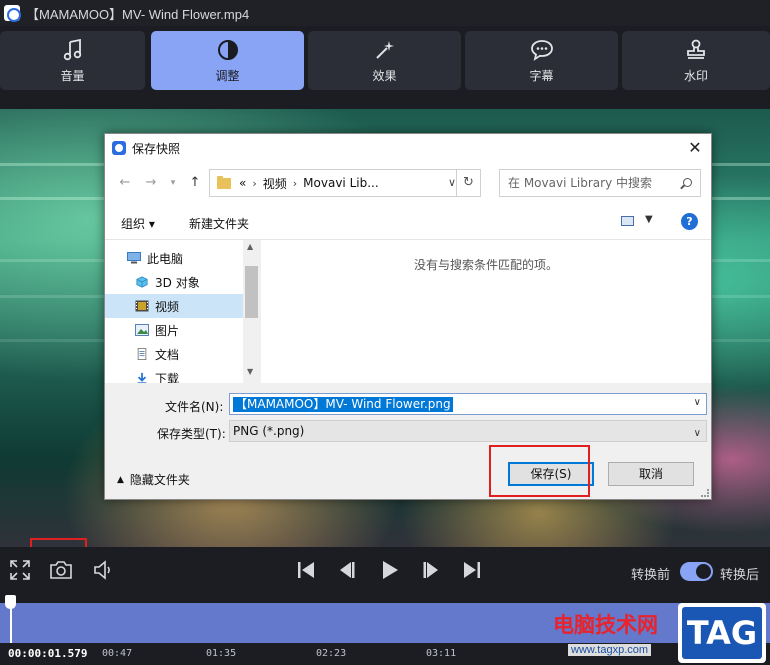 This screenshot has width=770, height=665. What do you see at coordinates (167, 377) in the screenshot?
I see `nav-item-label: 下载` at bounding box center [167, 377].